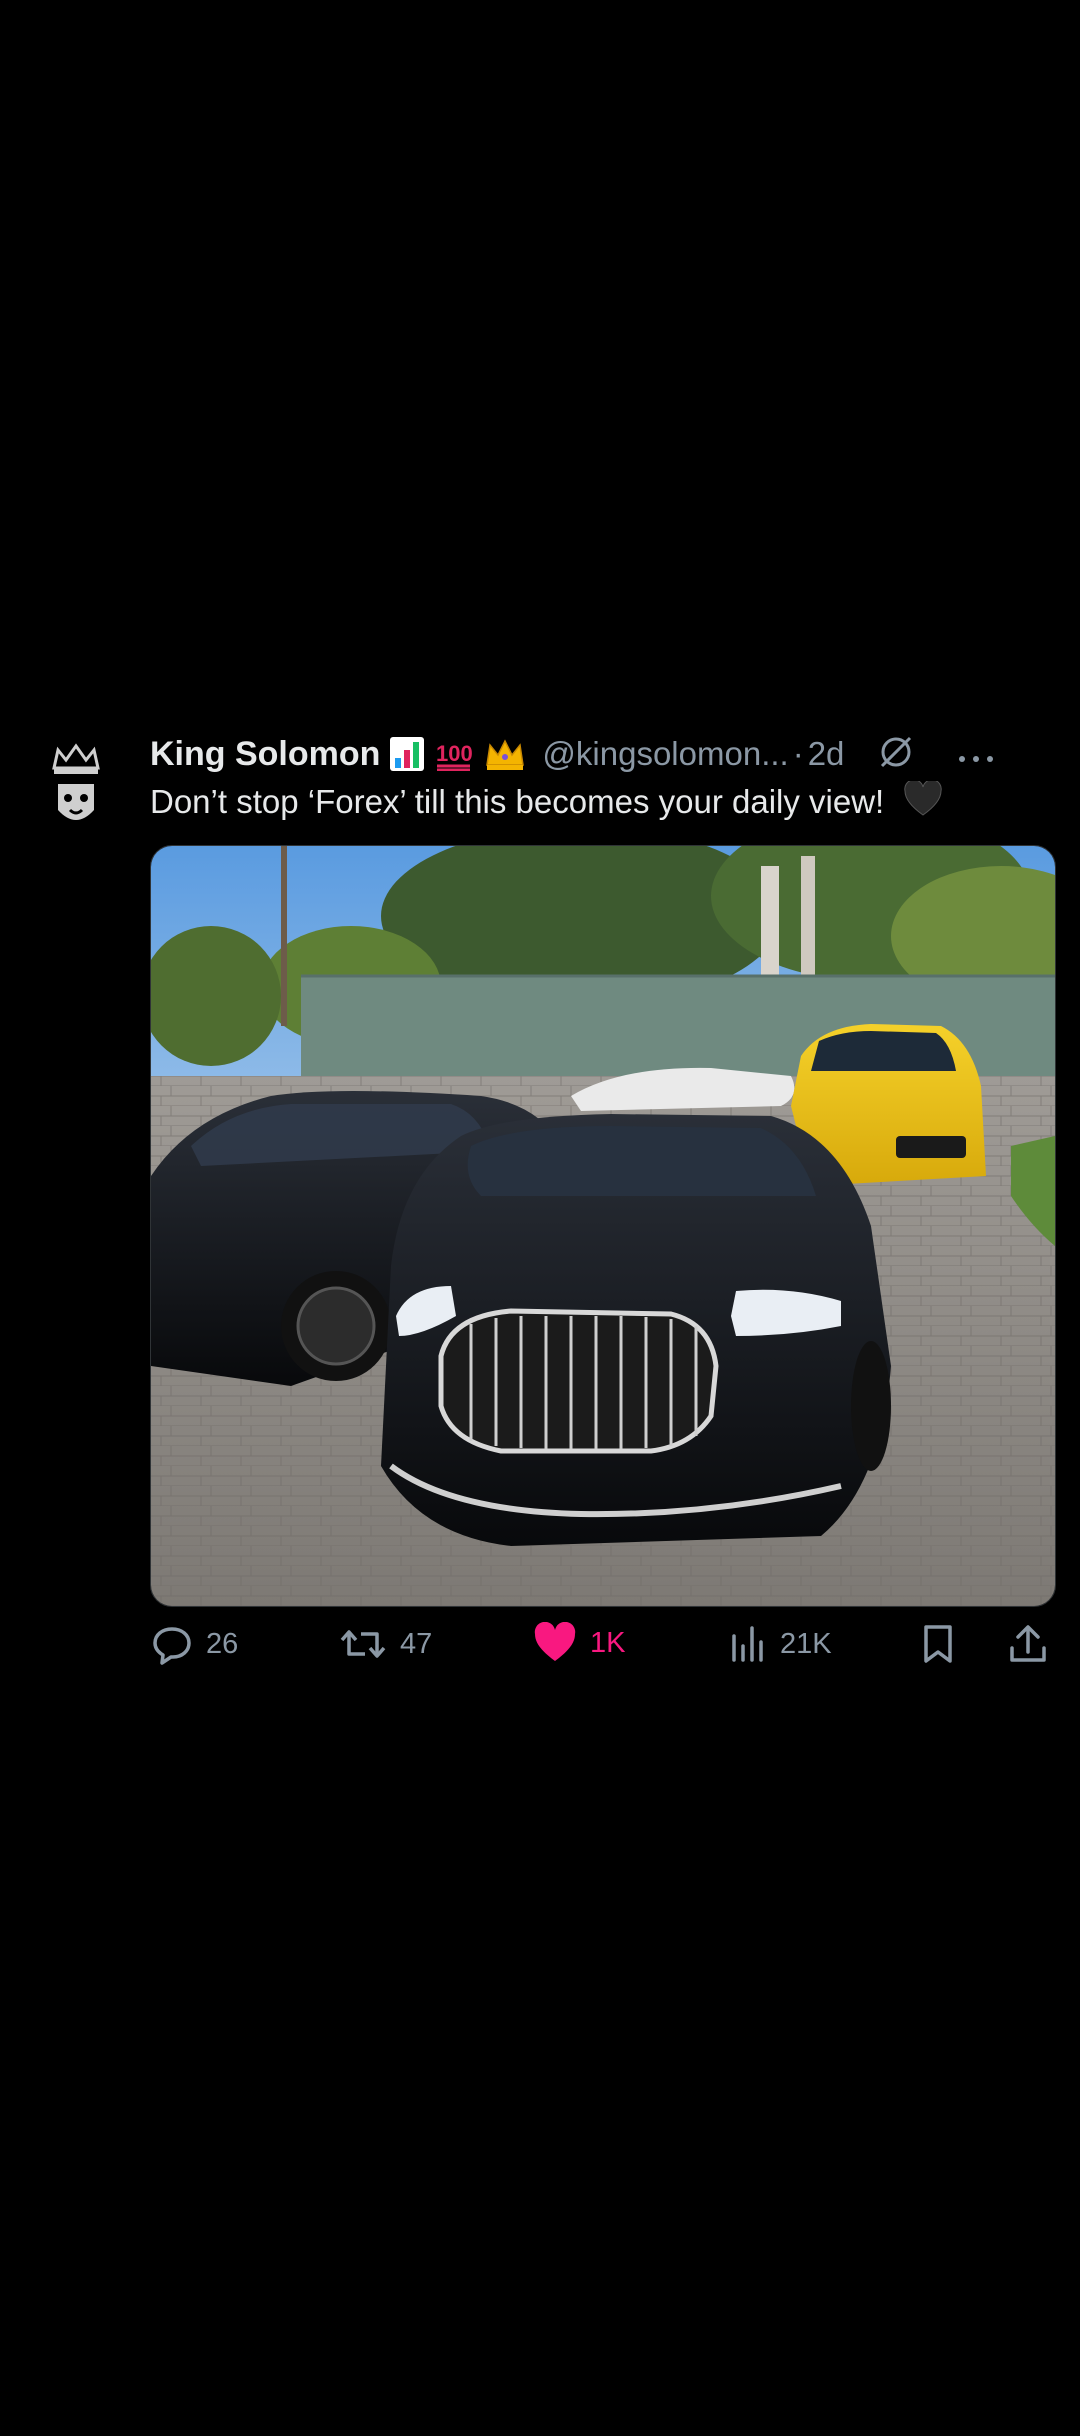  I want to click on tweet-header: King Solomon 100 @kingsolomon... · 2d, so click(605, 754).